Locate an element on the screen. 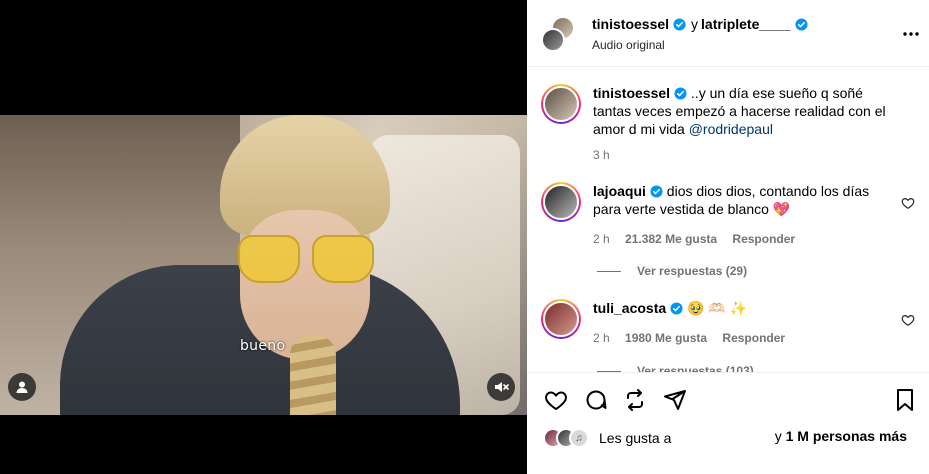 This screenshot has width=929, height=474. view-replies-button: Ver respuestas (29) is located at coordinates (672, 271).